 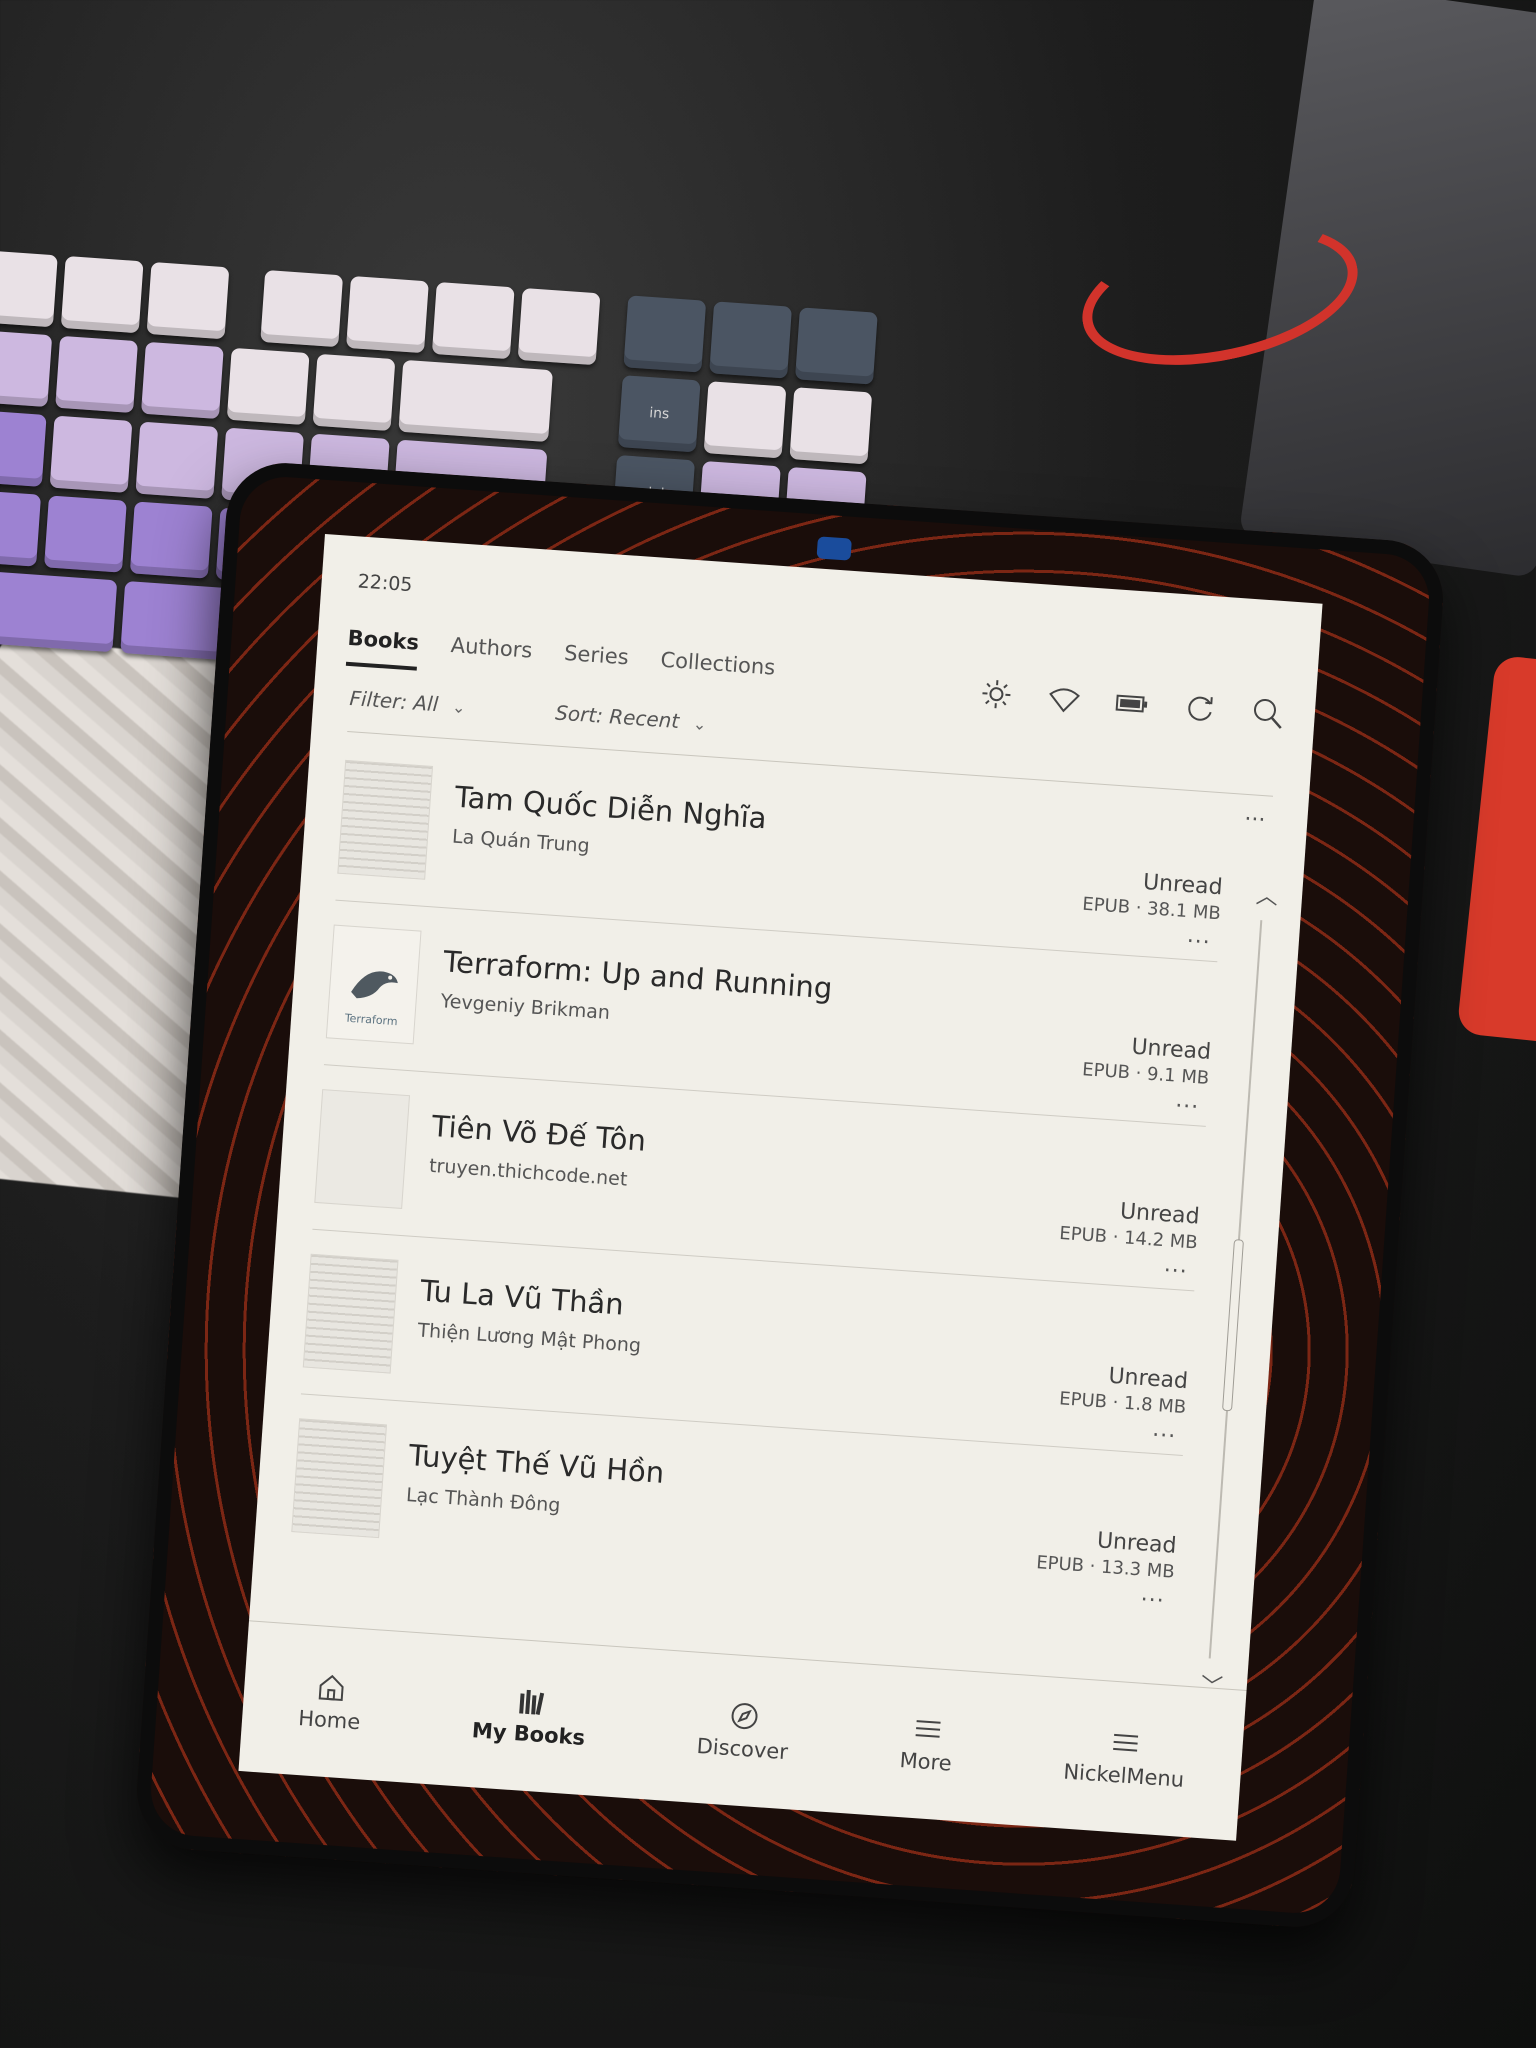 I want to click on nav-nickelmenu: NickelMenu, so click(x=1125, y=1758).